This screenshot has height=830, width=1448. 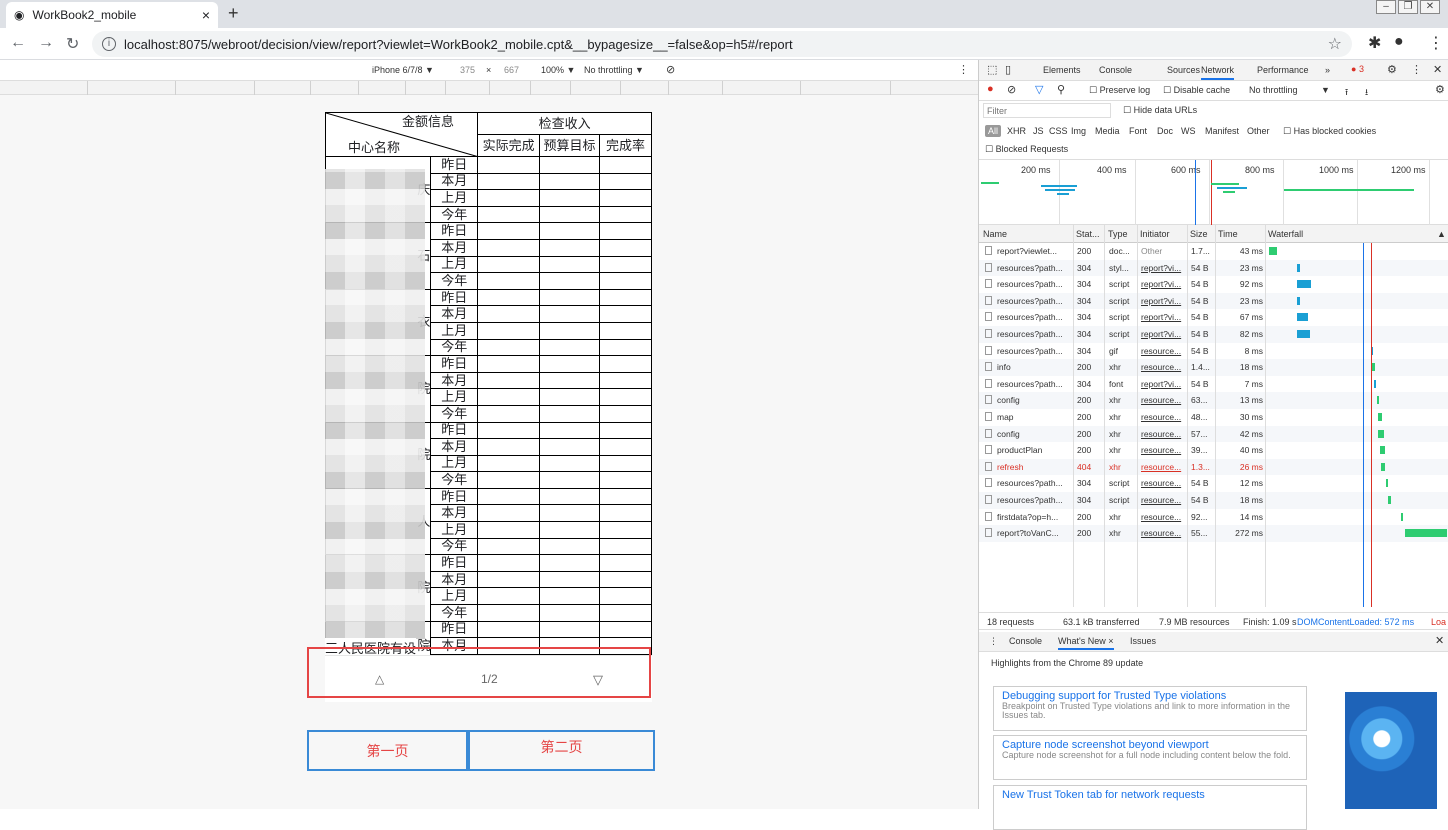 I want to click on type-filter-img: Img, so click(x=1078, y=131).